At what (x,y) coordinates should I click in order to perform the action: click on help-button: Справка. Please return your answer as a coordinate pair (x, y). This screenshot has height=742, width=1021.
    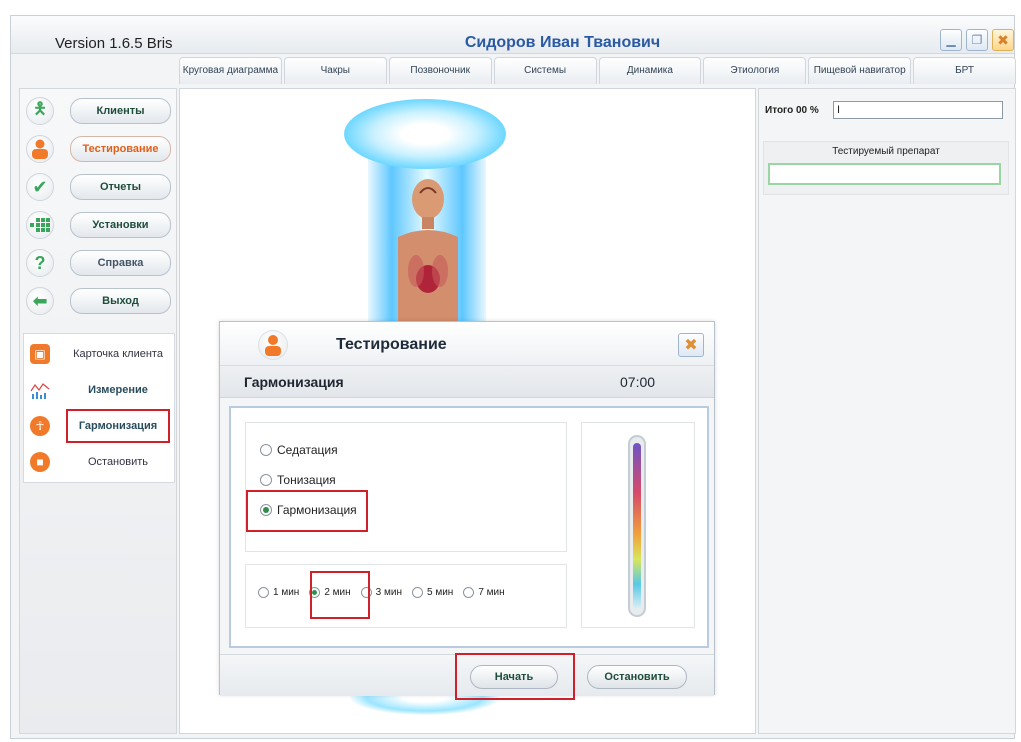
    Looking at the image, I should click on (120, 263).